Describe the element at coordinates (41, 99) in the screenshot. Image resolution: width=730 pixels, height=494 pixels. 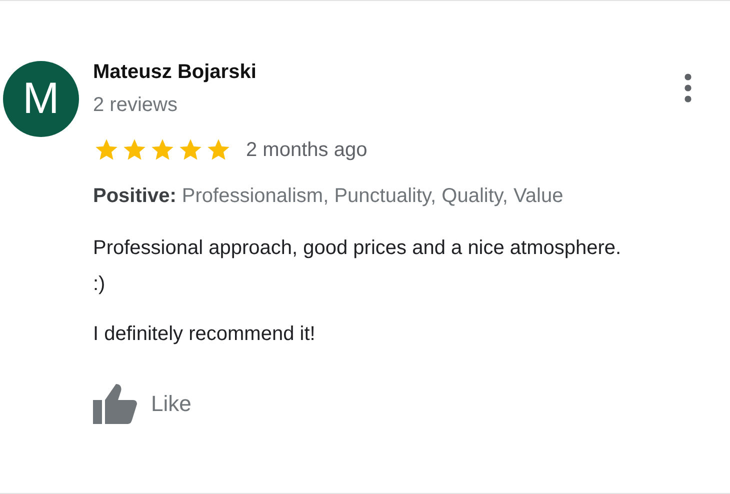
I see `avatar: M` at that location.